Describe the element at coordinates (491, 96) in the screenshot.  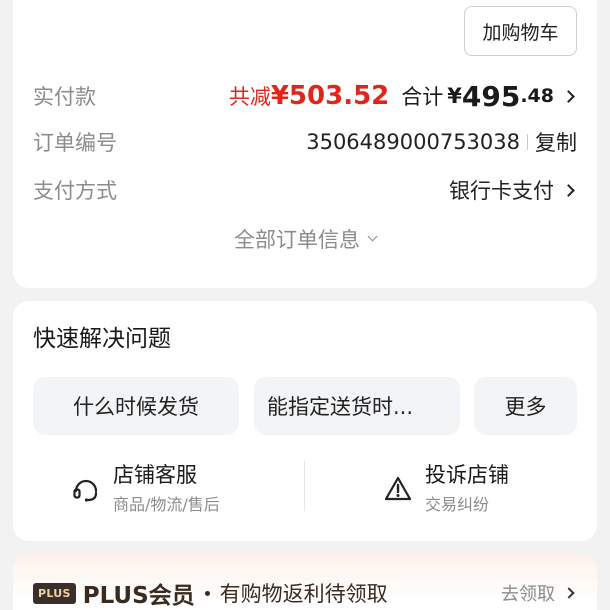
I see `total-integer: 495` at that location.